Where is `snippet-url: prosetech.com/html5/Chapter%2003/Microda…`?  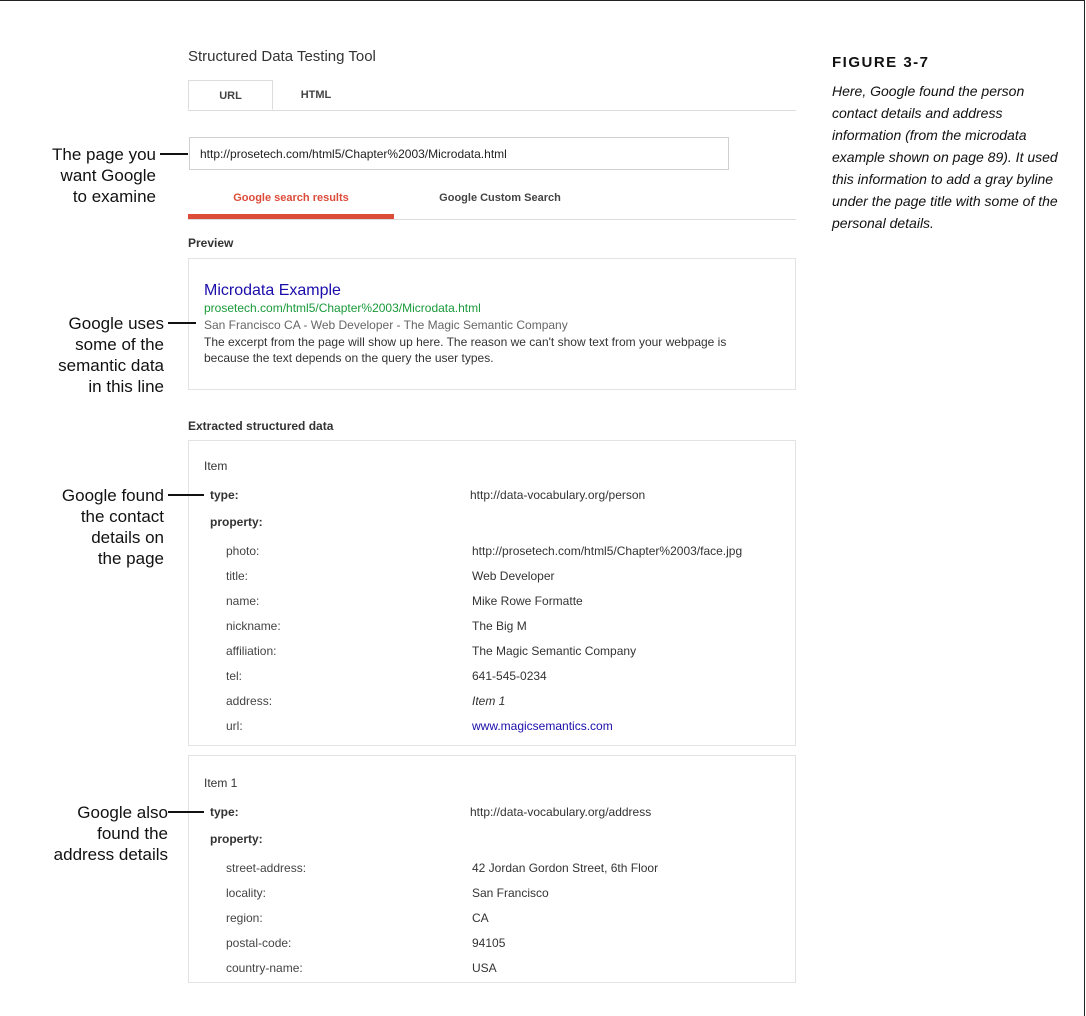
snippet-url: prosetech.com/html5/Chapter%2003/Microda… is located at coordinates (342, 308).